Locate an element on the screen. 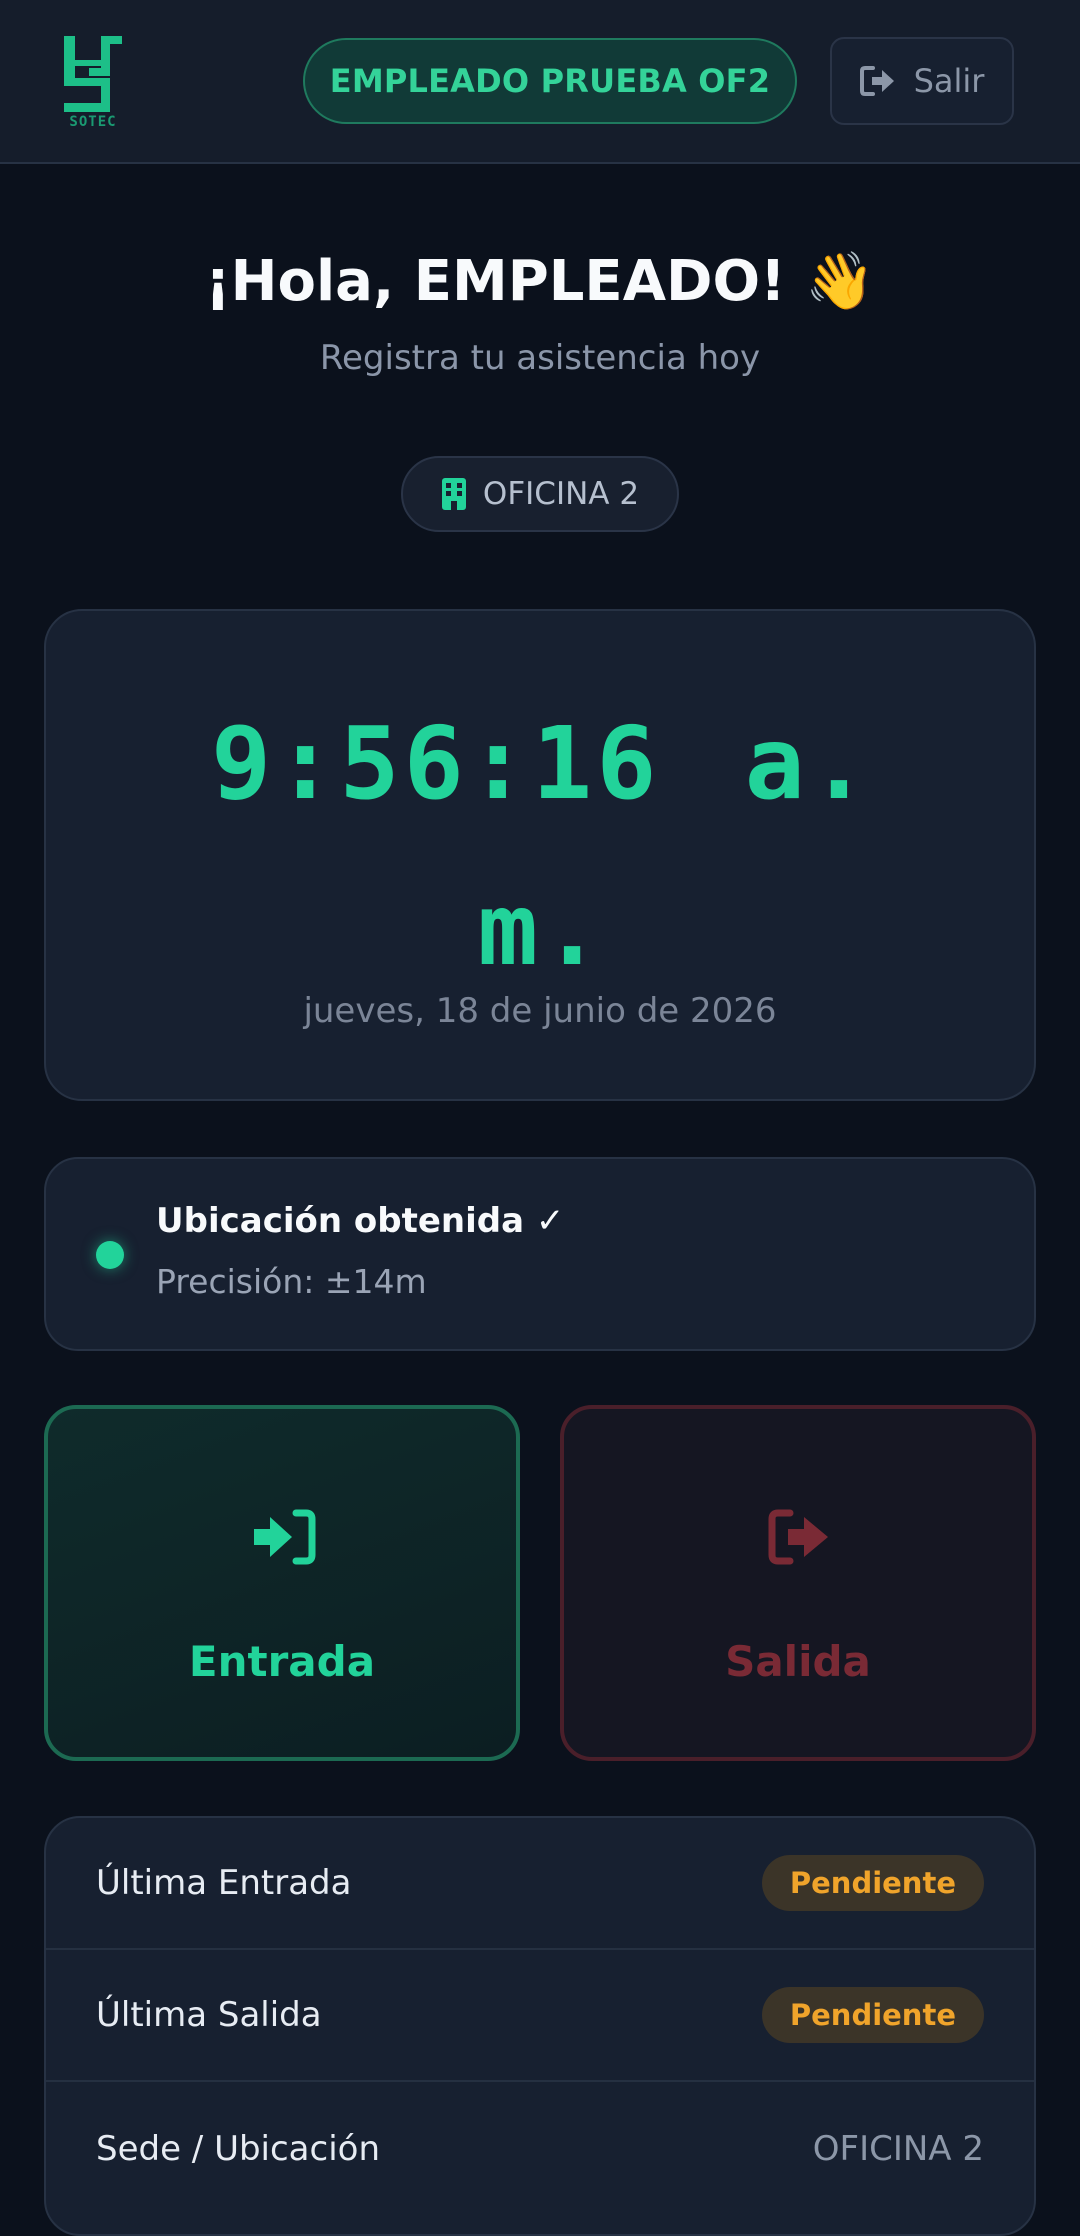 This screenshot has height=2236, width=1080. location-status-card: Ubicación obtenida ✓ Precisión: ±14m is located at coordinates (540, 1254).